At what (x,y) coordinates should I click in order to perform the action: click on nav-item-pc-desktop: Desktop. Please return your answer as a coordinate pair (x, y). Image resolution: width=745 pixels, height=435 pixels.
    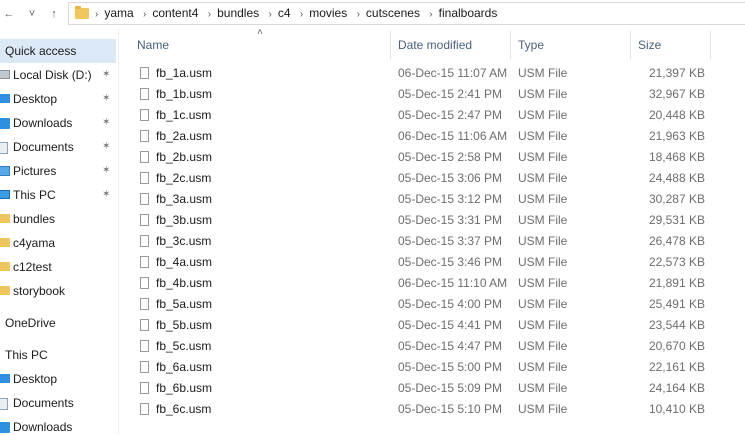
    Looking at the image, I should click on (58, 379).